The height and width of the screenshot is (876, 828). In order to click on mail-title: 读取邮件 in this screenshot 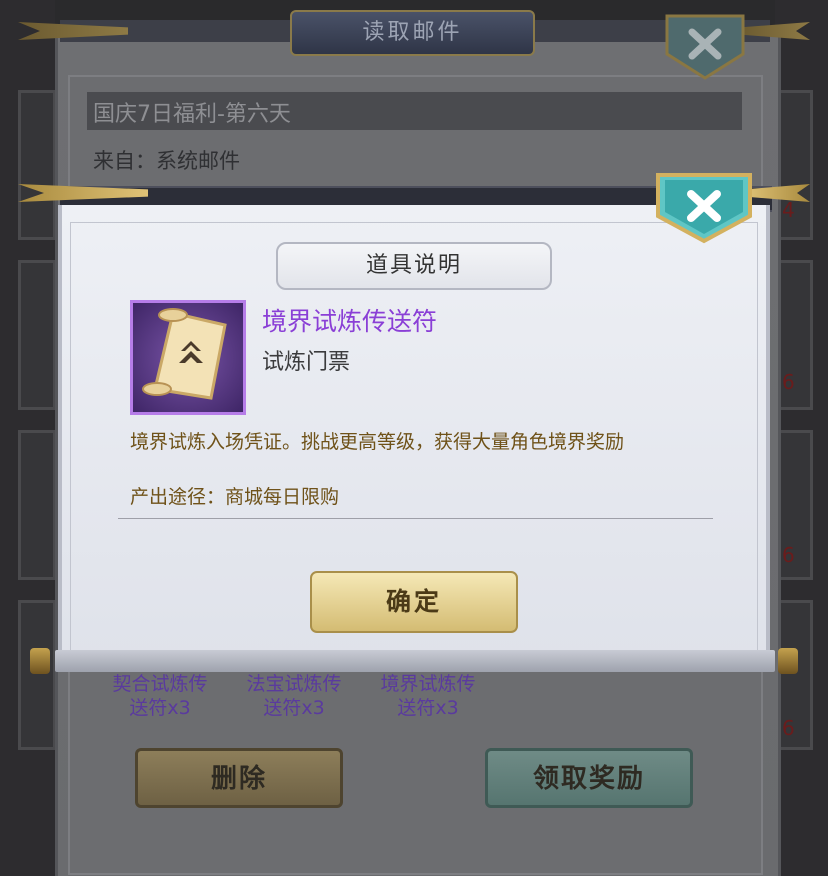, I will do `click(412, 32)`.